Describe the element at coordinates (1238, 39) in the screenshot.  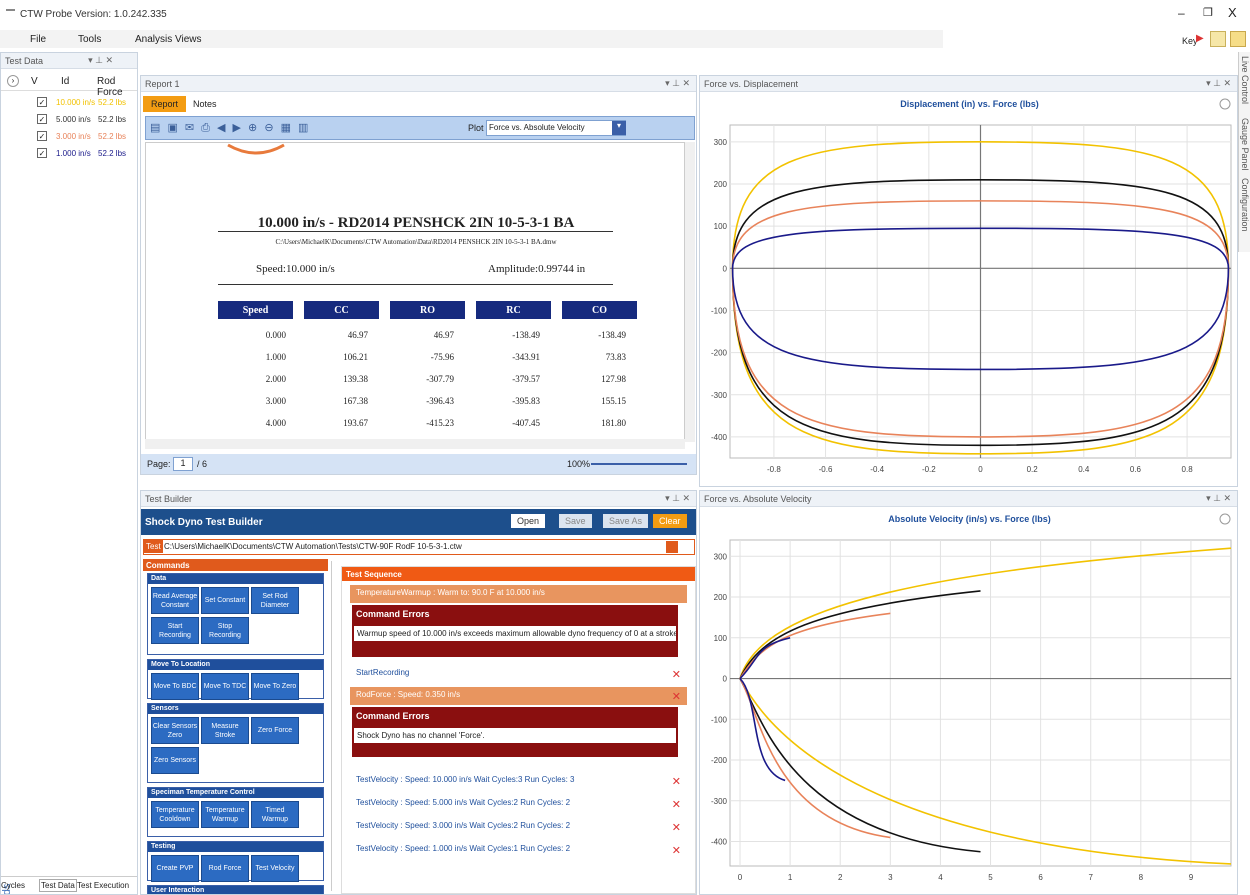
I see `notes-icon` at that location.